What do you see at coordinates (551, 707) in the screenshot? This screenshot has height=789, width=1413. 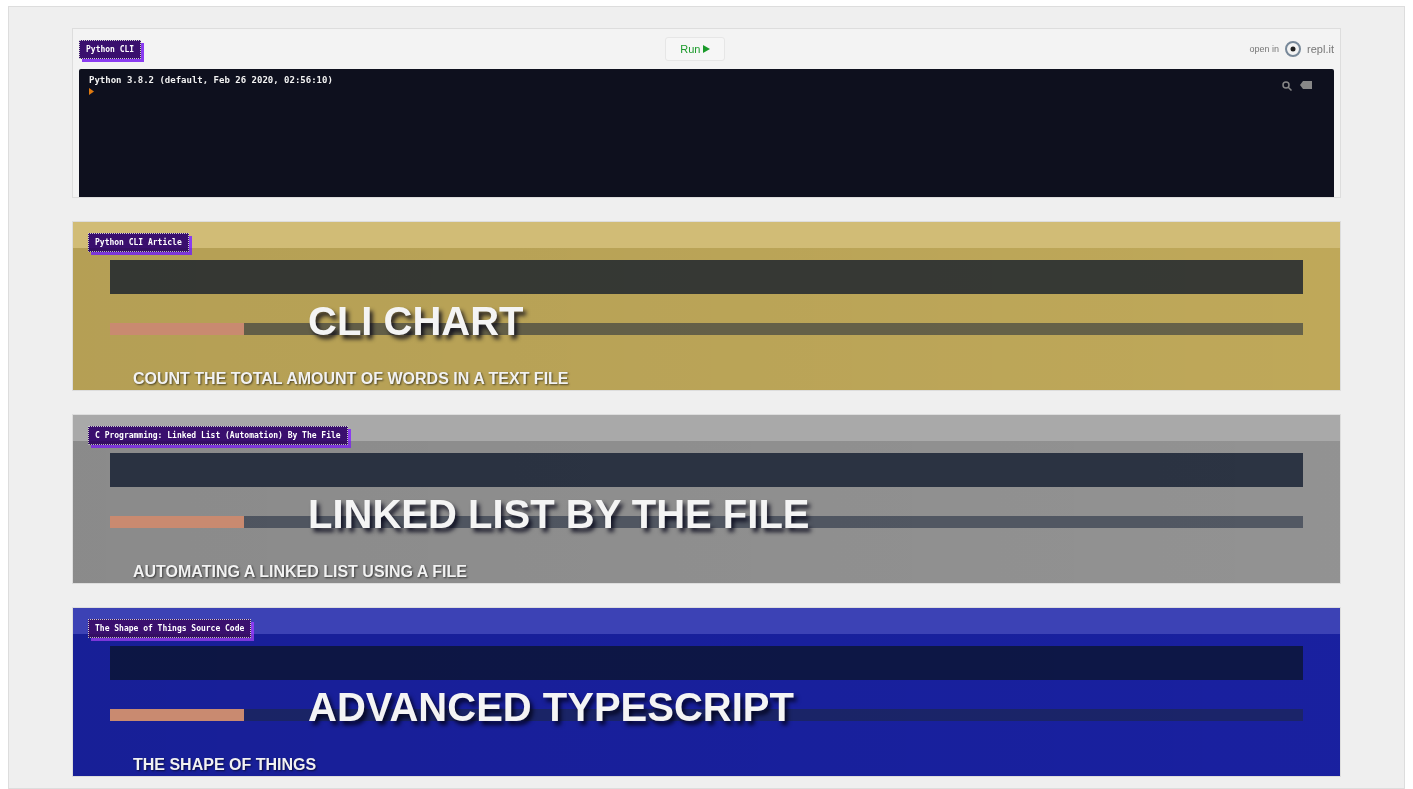 I see `banner-title: ADVANCED TYPESCRIPT` at bounding box center [551, 707].